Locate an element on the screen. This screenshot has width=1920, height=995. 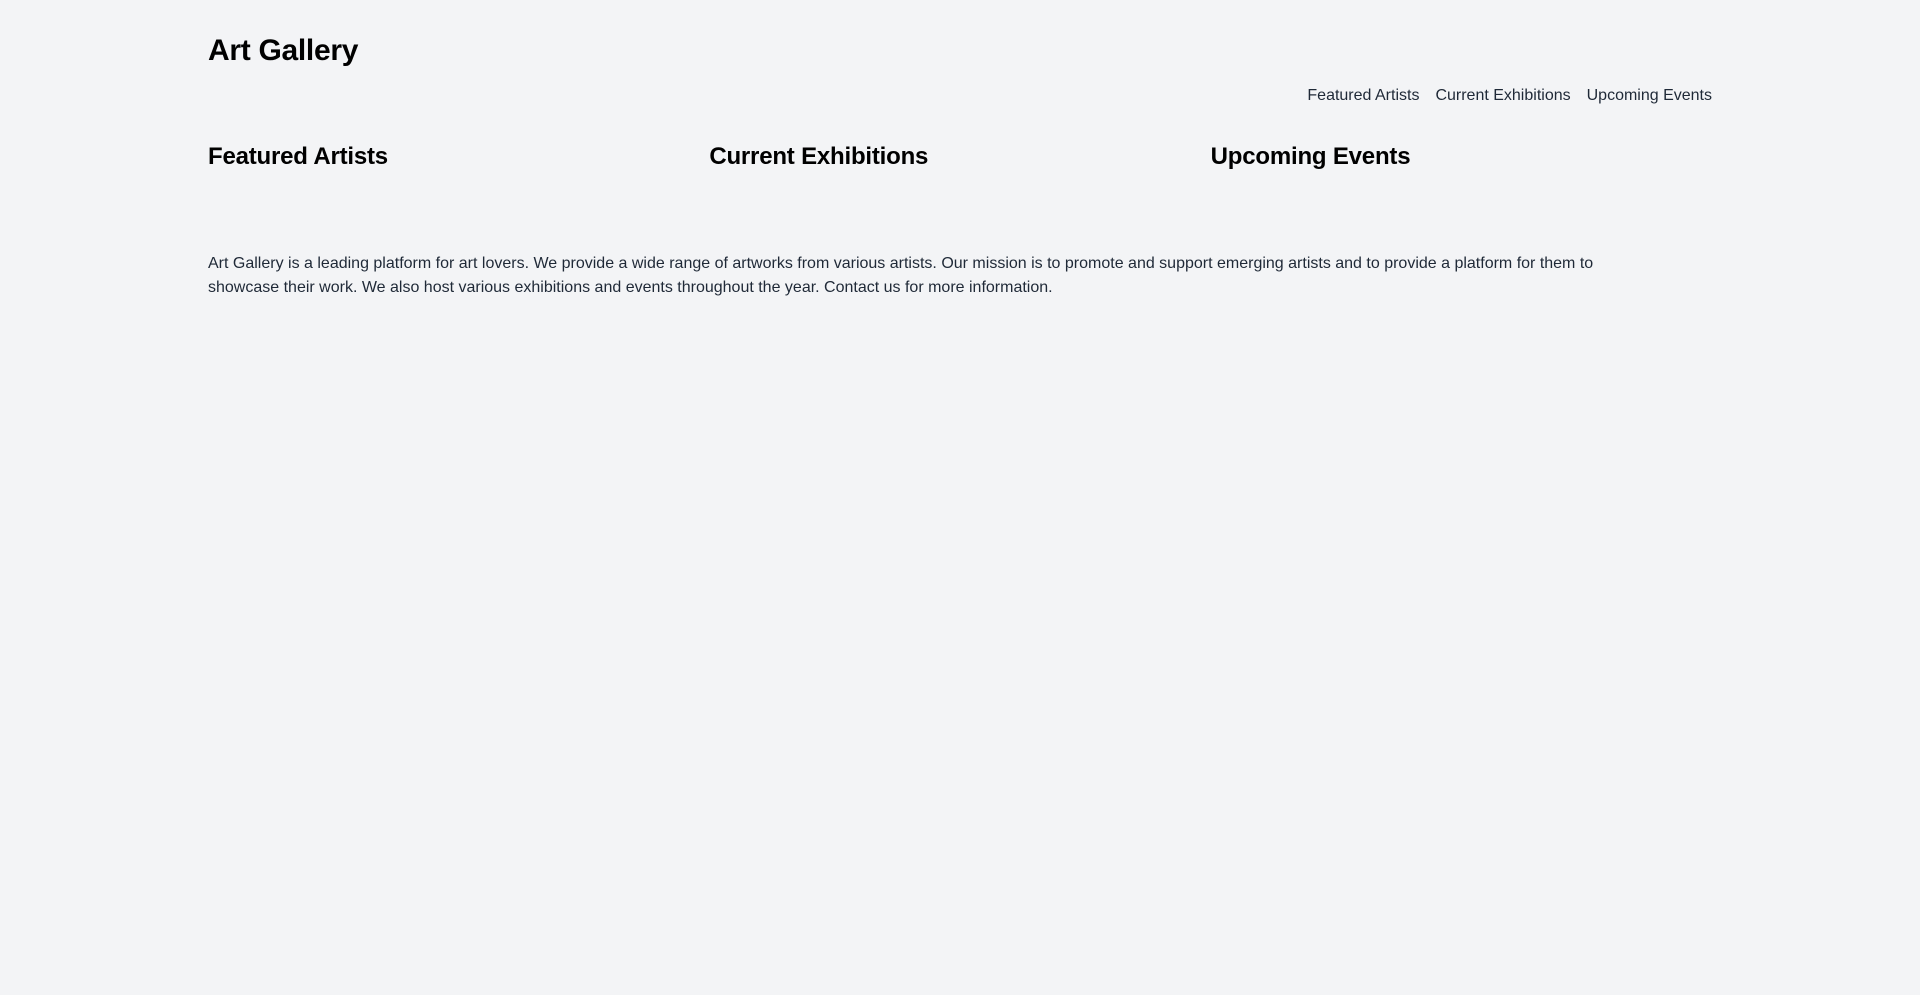
section-heading-featured-artists: Featured Artists is located at coordinates (298, 156).